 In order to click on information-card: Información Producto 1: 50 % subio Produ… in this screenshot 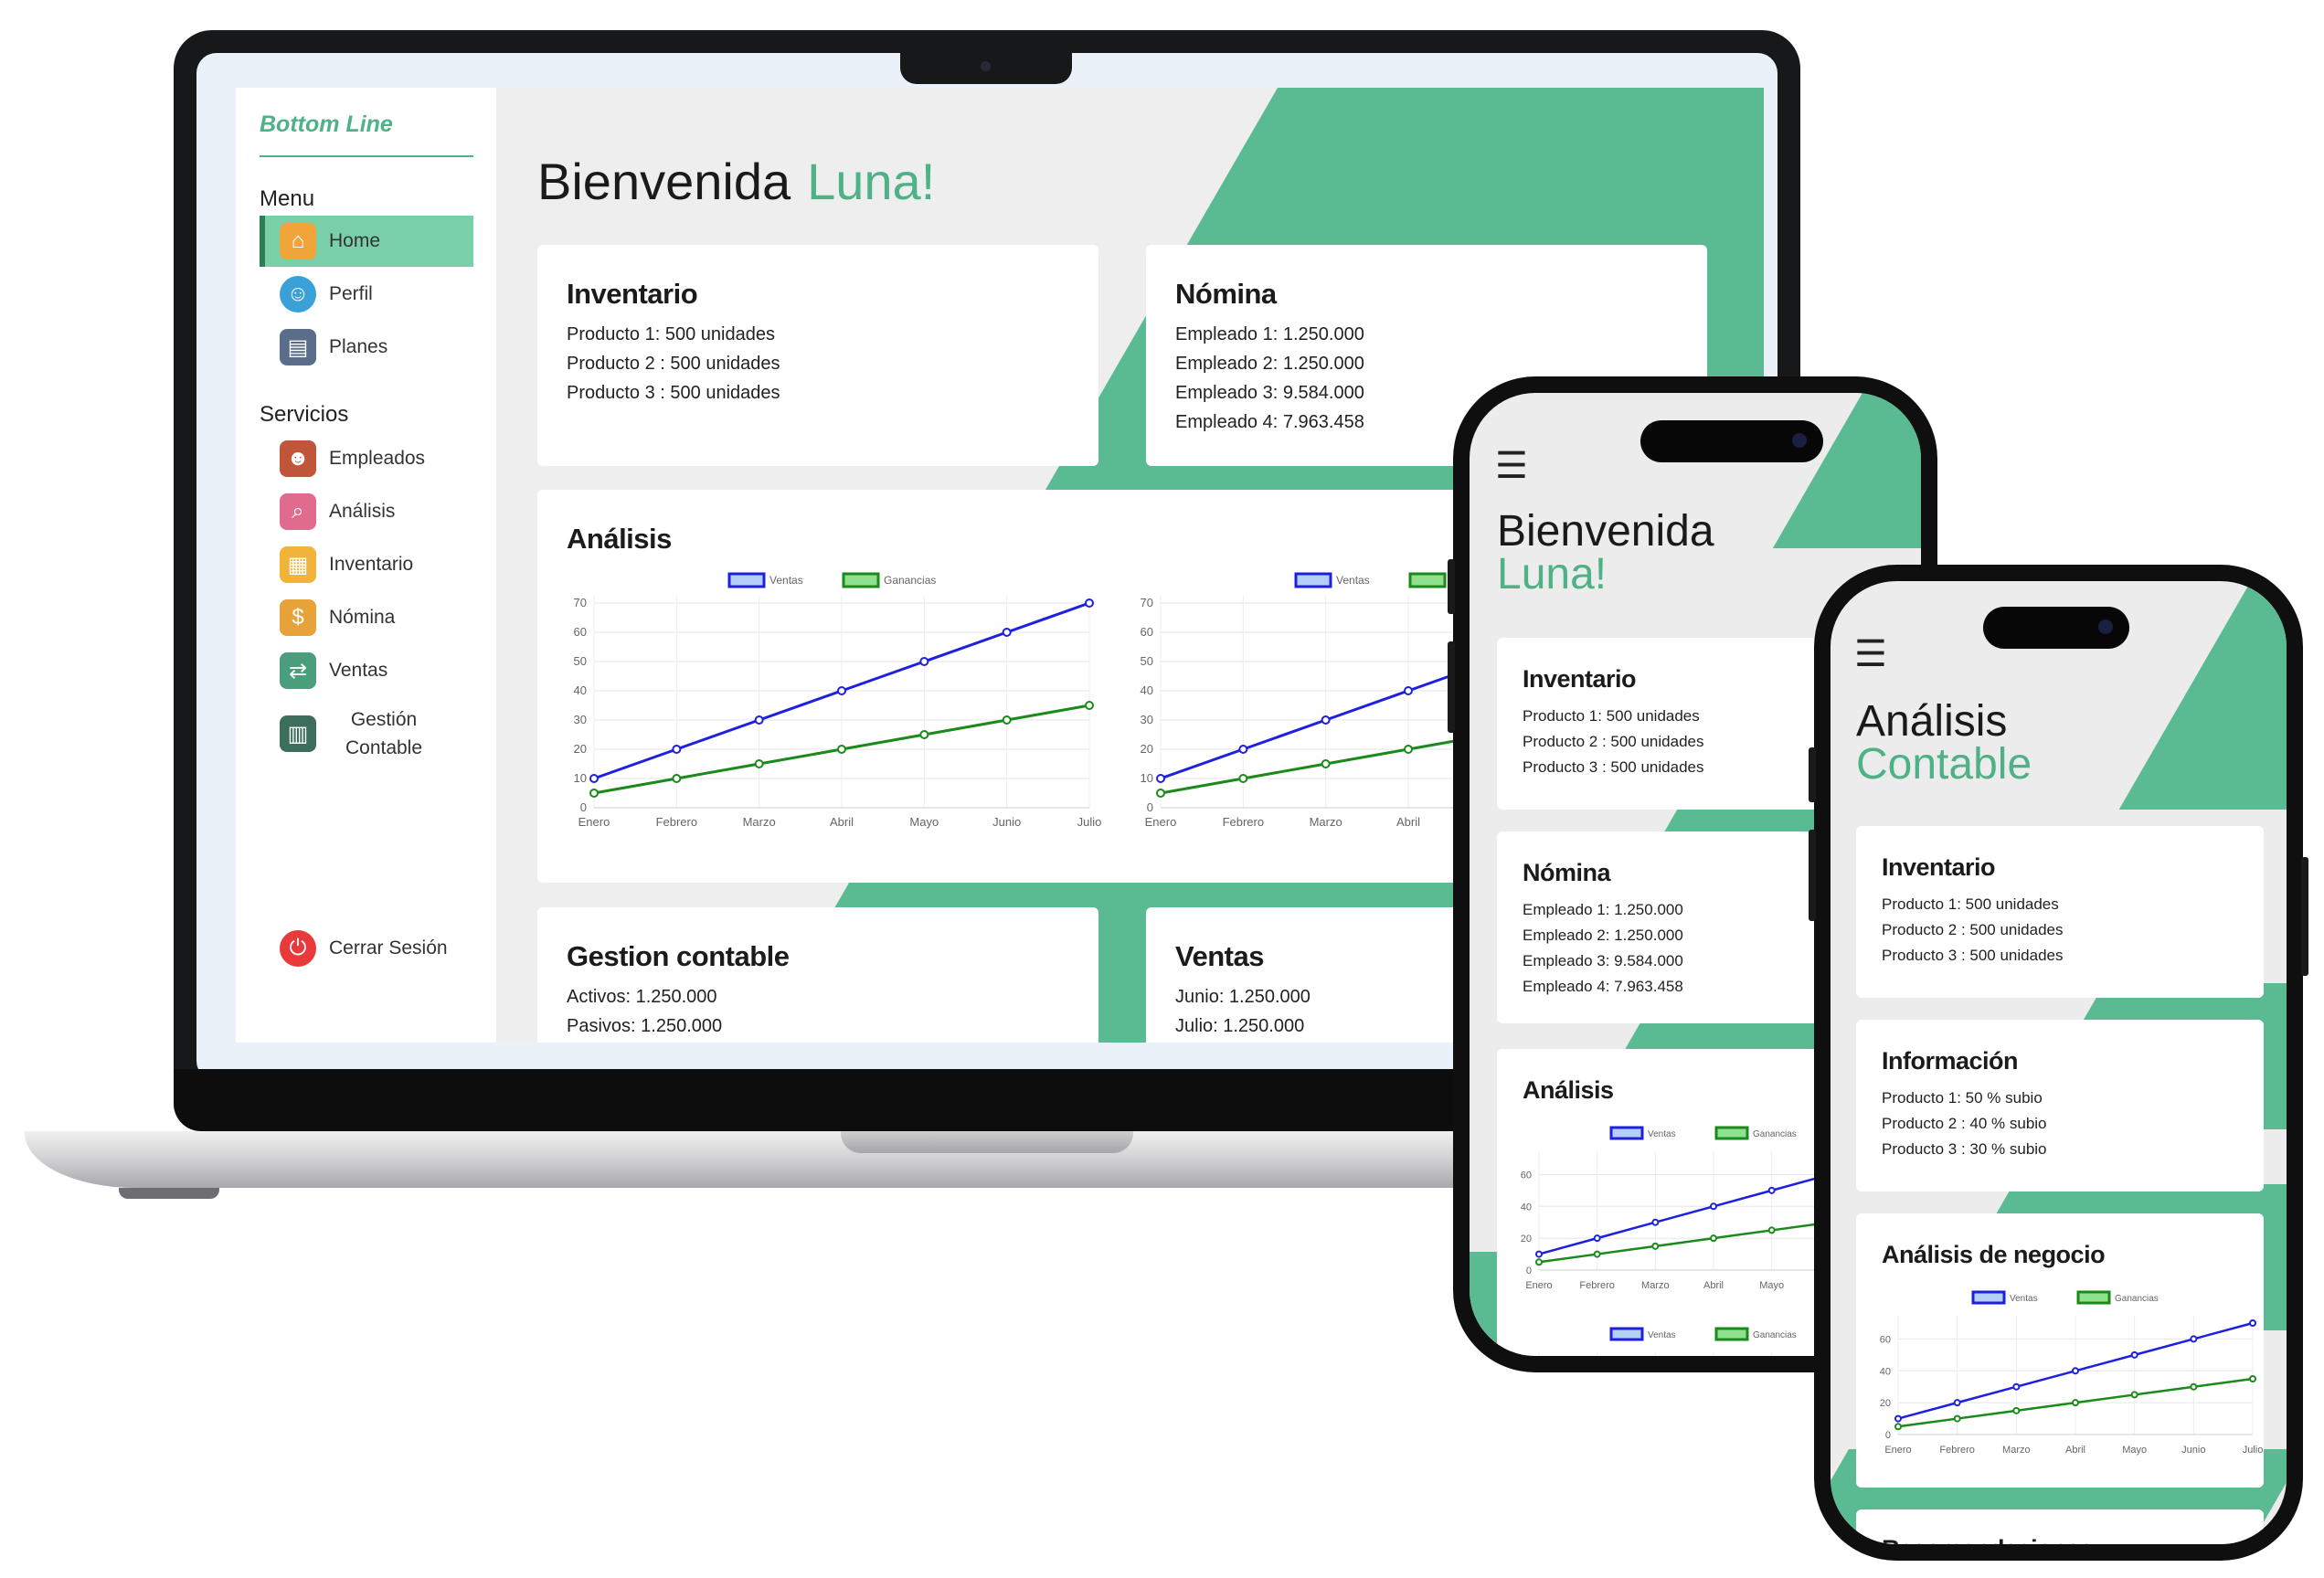, I will do `click(2060, 1106)`.